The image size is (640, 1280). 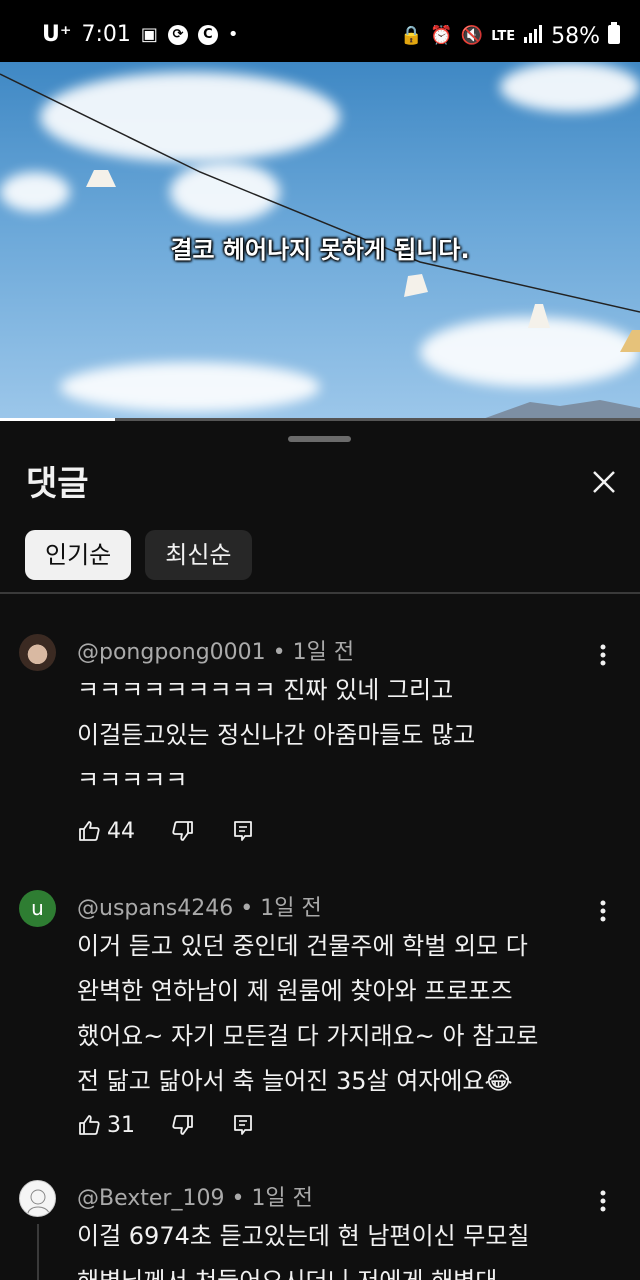 I want to click on video-progress-bar, so click(x=320, y=419).